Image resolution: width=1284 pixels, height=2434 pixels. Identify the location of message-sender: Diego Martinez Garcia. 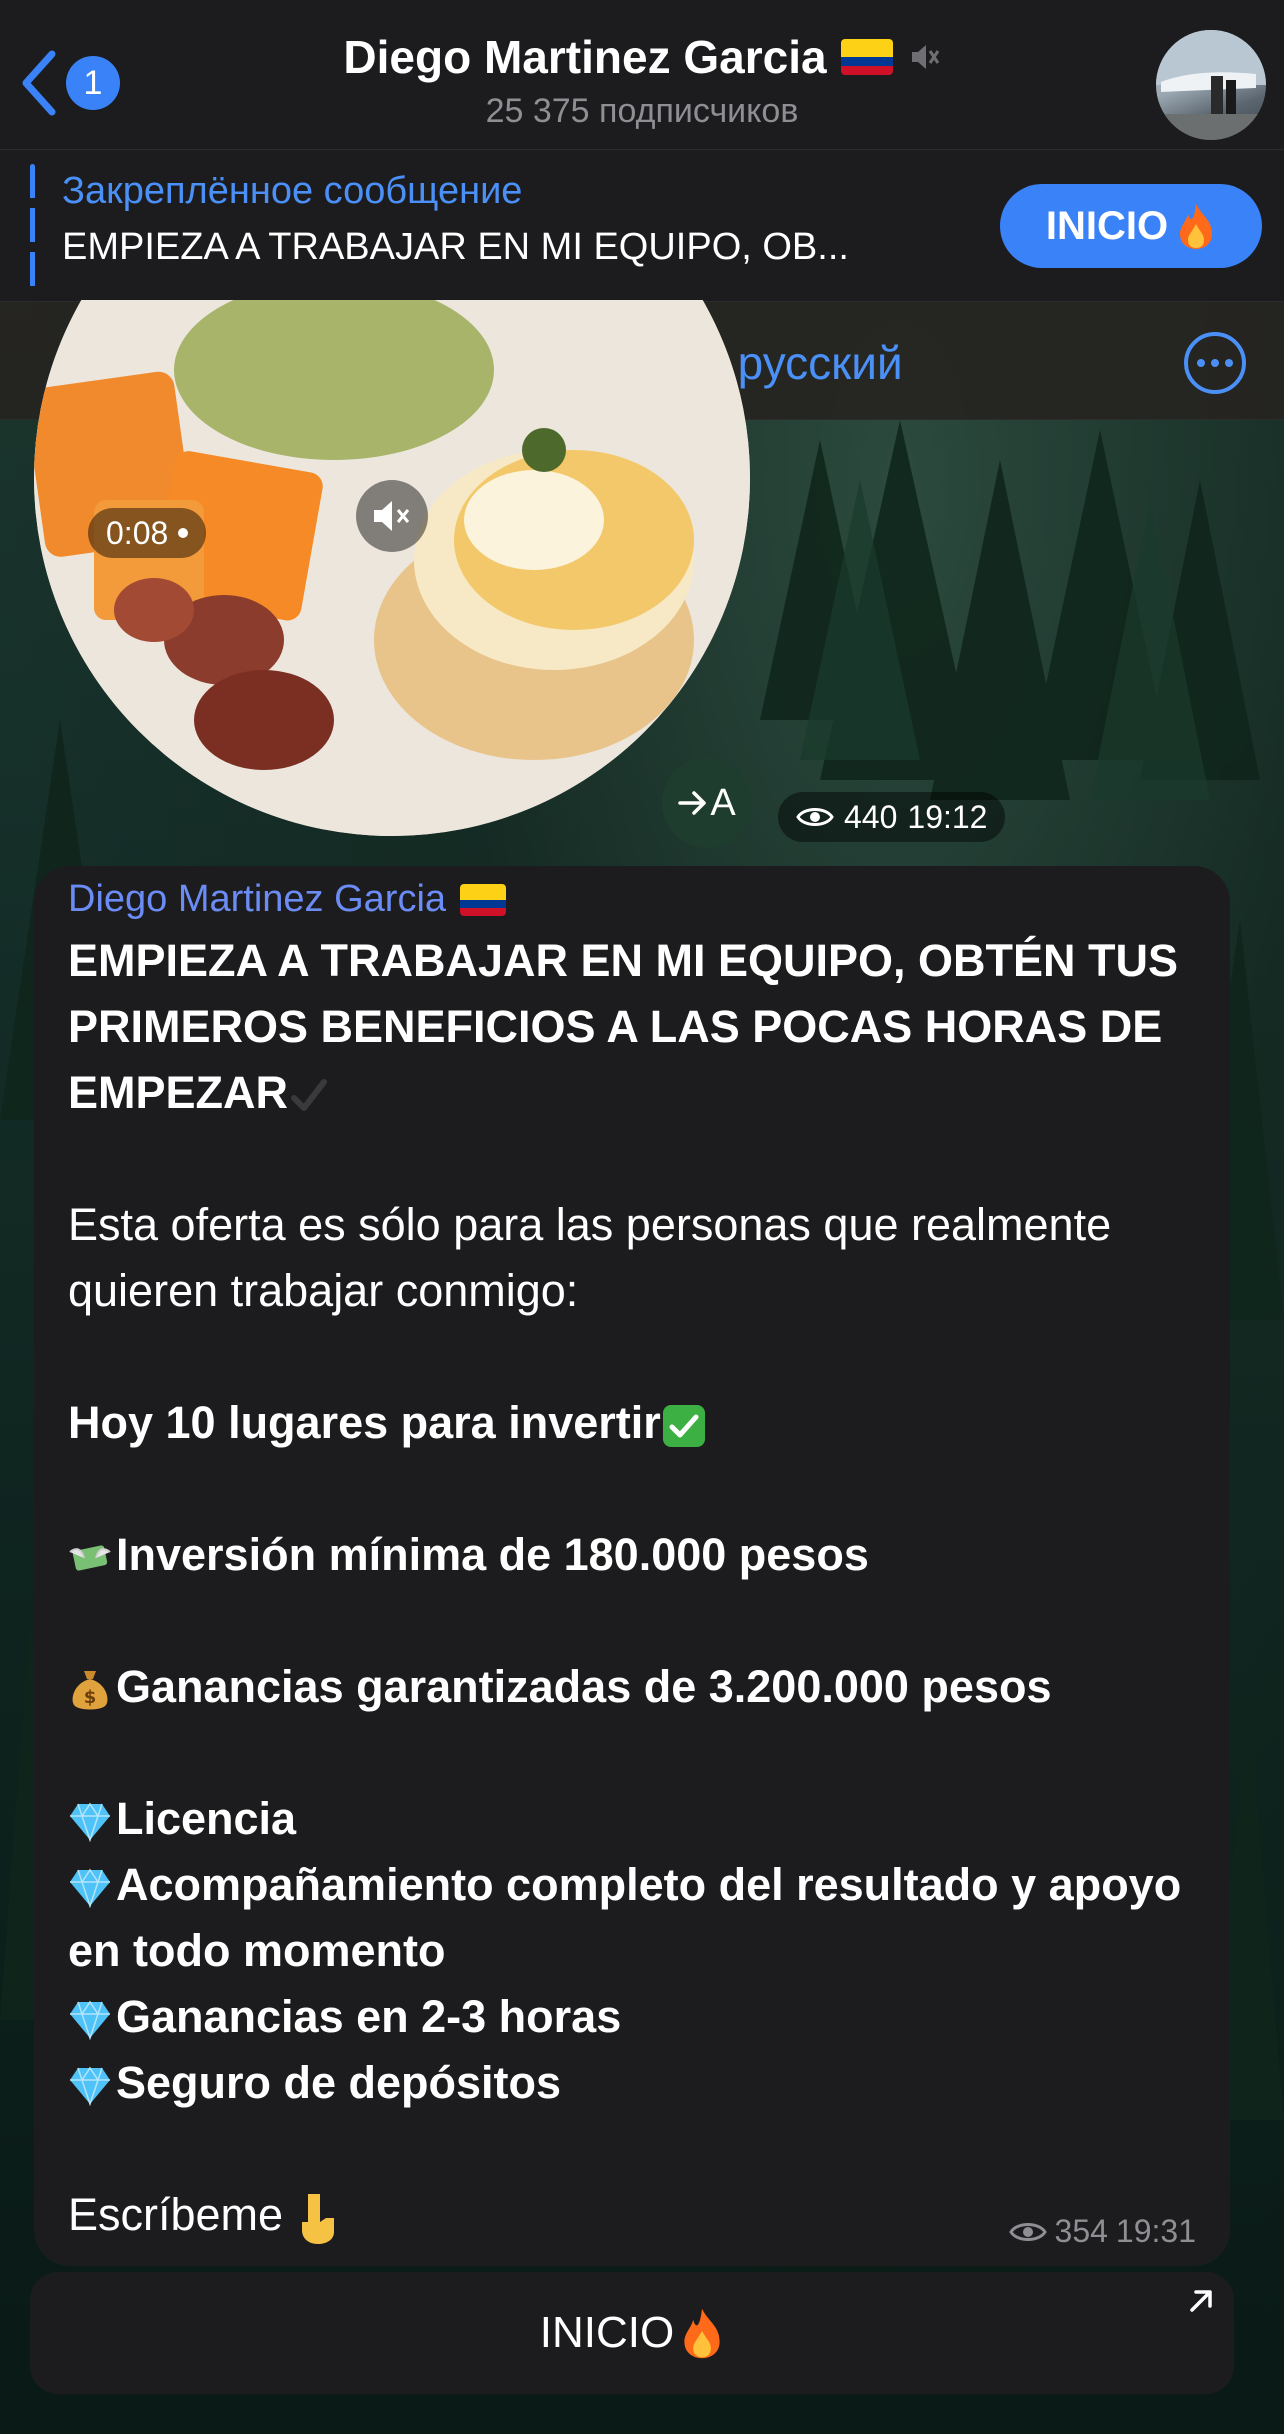
(287, 899).